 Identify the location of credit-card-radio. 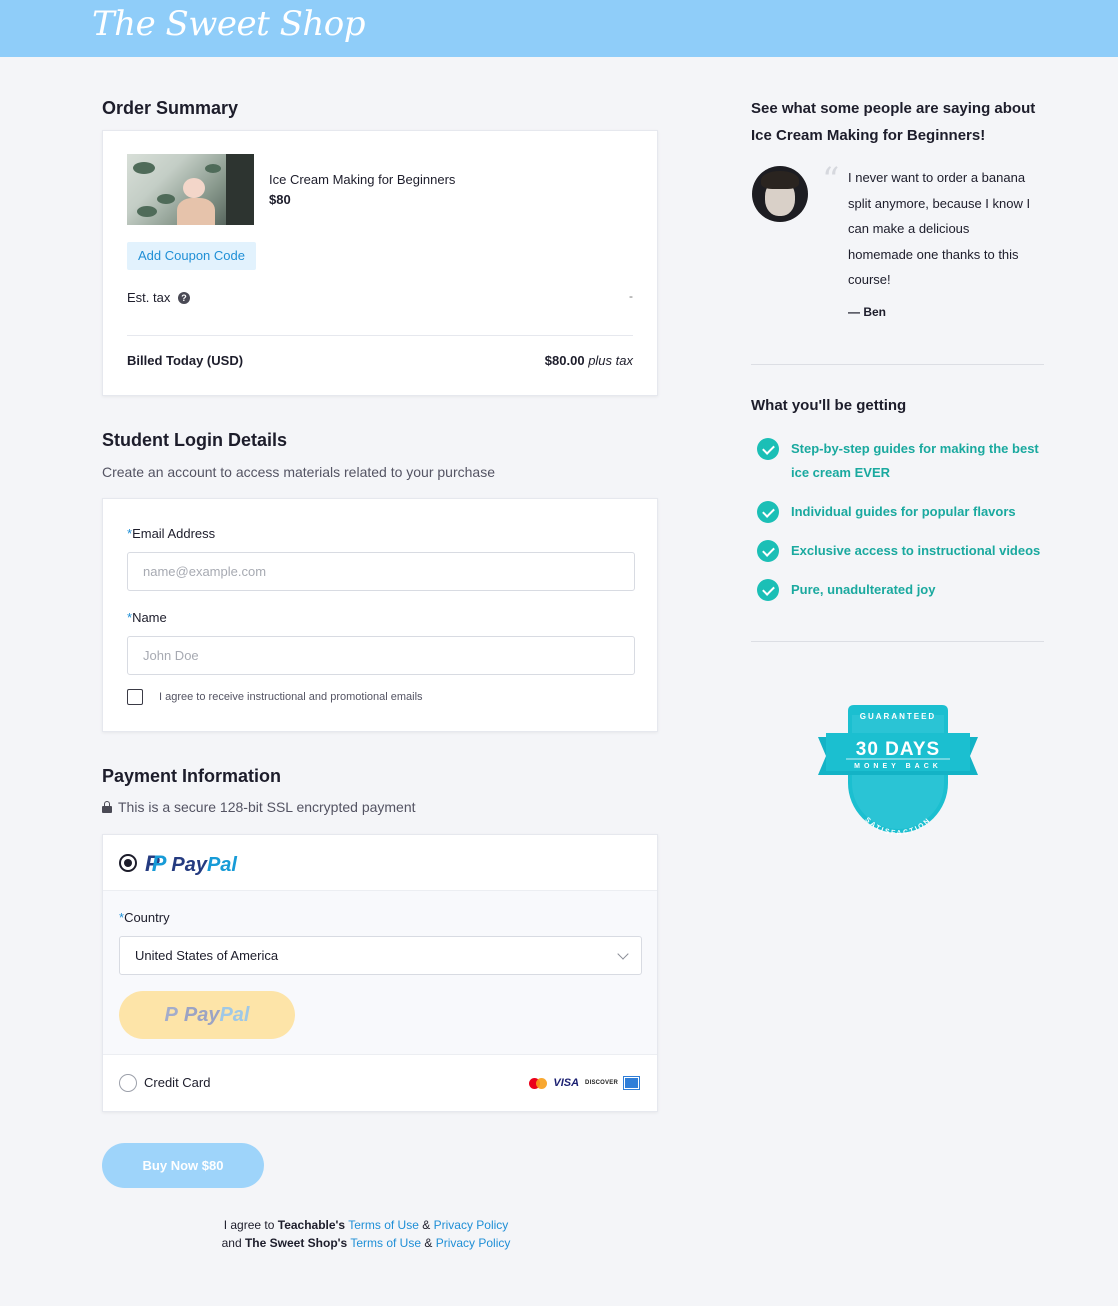
(128, 1083).